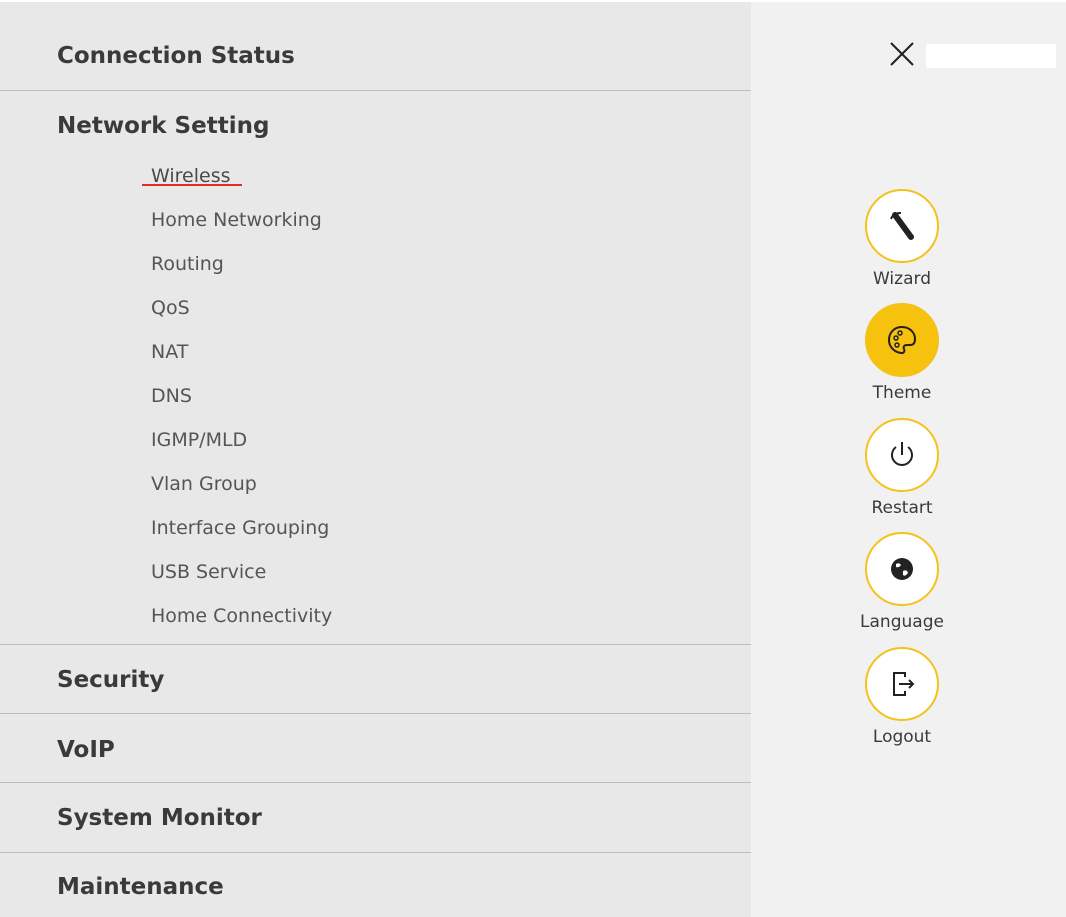 This screenshot has height=917, width=1066. Describe the element at coordinates (375, 680) in the screenshot. I see `menu-security: Security` at that location.